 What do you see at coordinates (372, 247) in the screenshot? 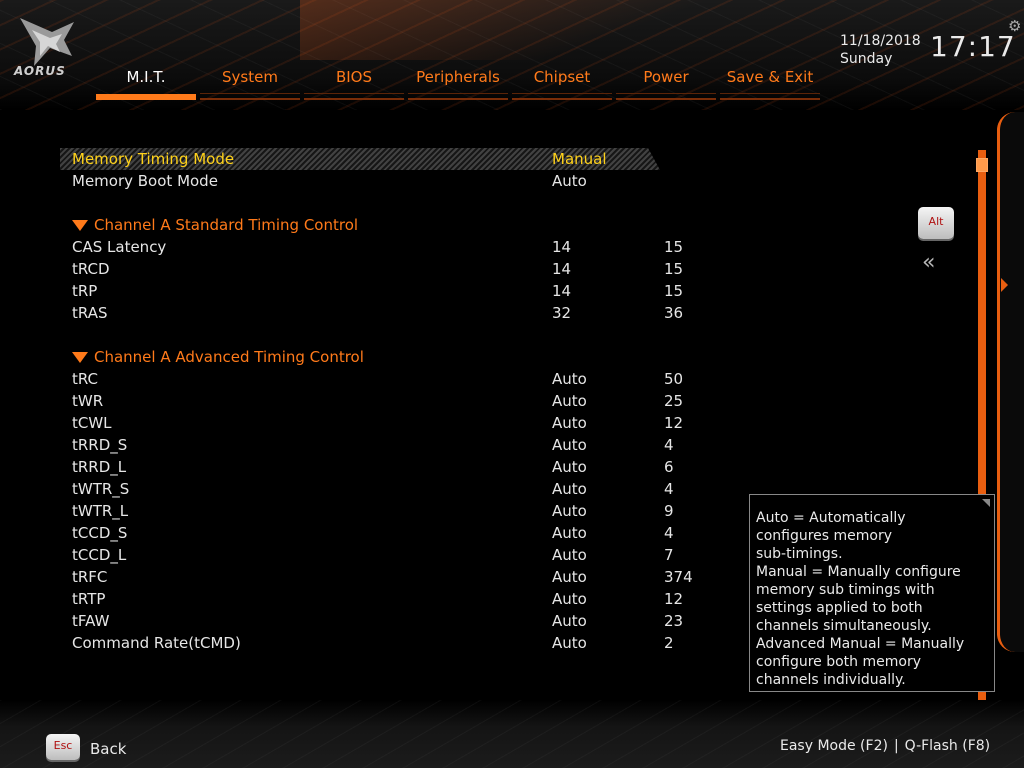
I see `setting-standard-timing: CAS Latency 14 15` at bounding box center [372, 247].